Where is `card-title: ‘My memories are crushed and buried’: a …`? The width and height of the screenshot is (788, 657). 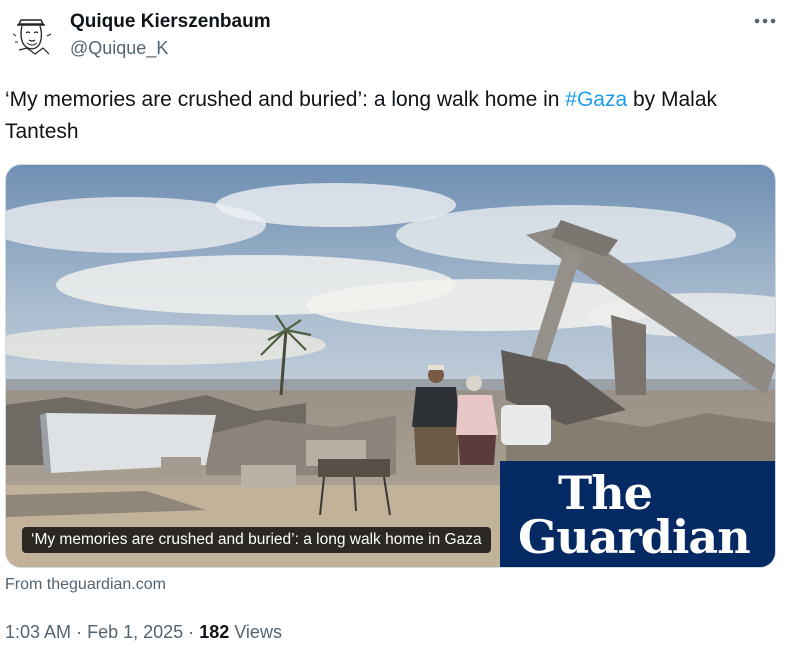 card-title: ‘My memories are crushed and buried’: a … is located at coordinates (256, 540).